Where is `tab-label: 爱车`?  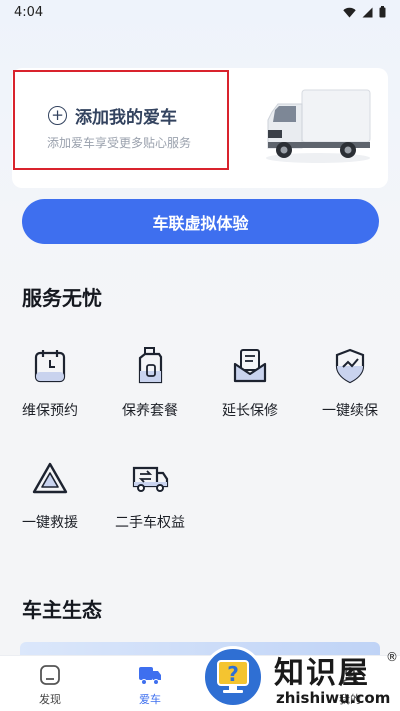 tab-label: 爱车 is located at coordinates (150, 699).